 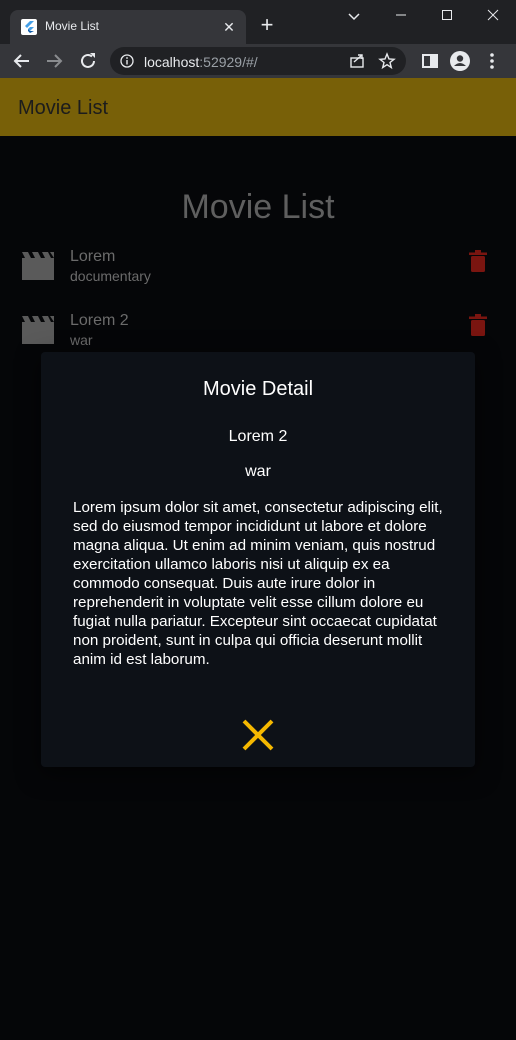 I want to click on share-icon, so click(x=357, y=61).